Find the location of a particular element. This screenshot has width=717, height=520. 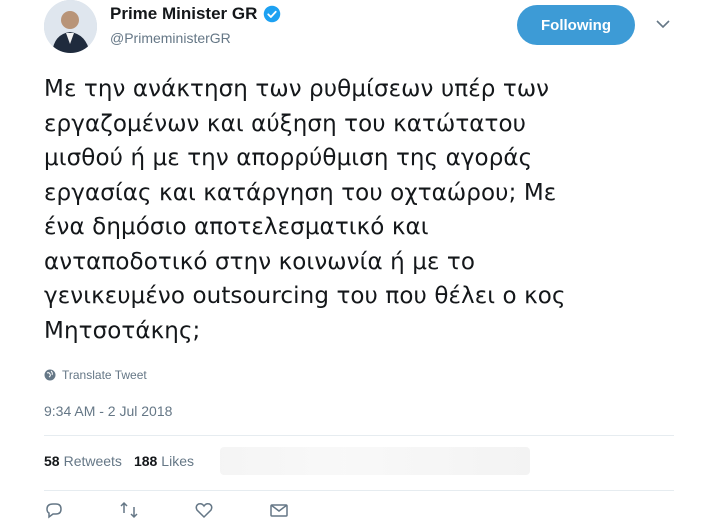

verified-badge-icon is located at coordinates (272, 14).